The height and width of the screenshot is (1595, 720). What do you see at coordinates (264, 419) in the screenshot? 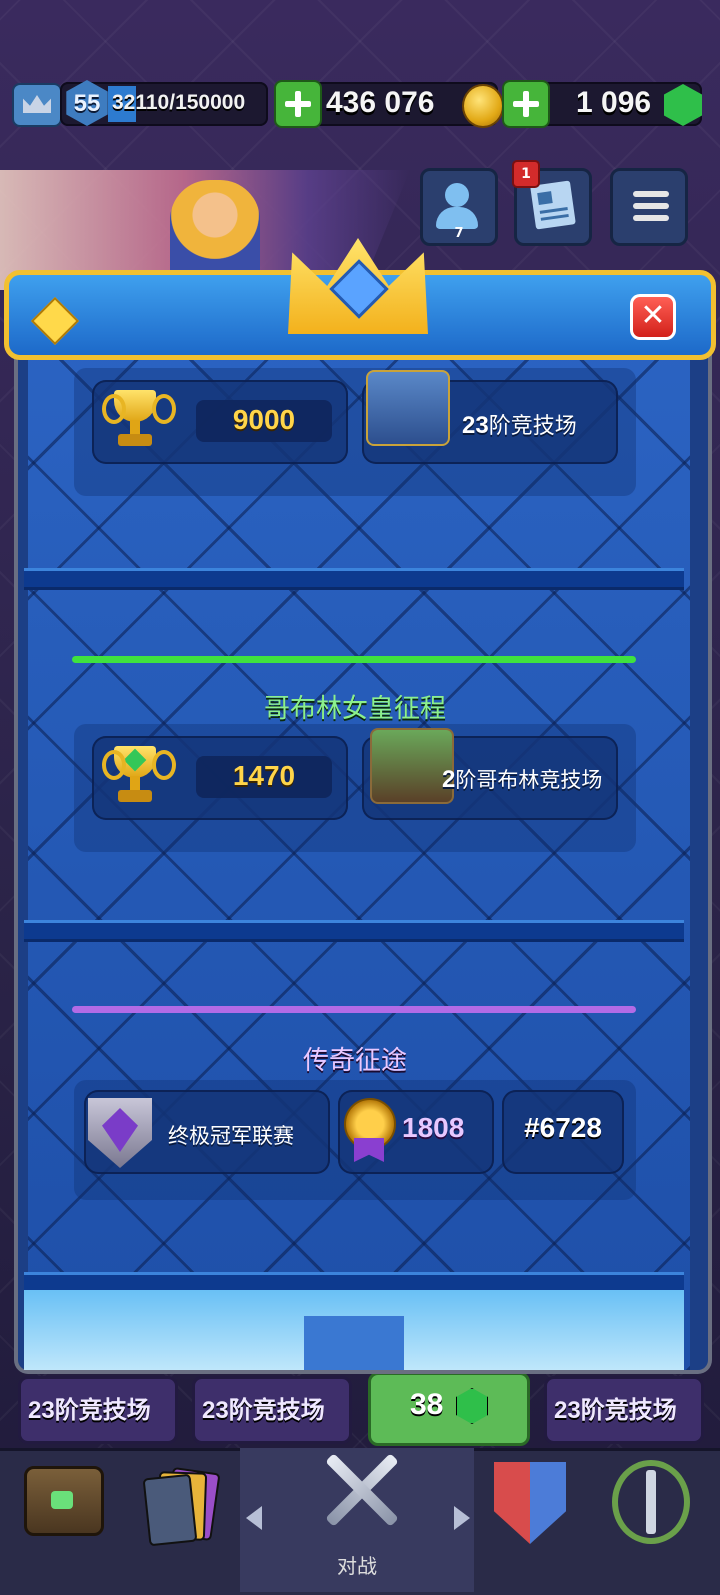
I see `ranked-trophies: 9000` at bounding box center [264, 419].